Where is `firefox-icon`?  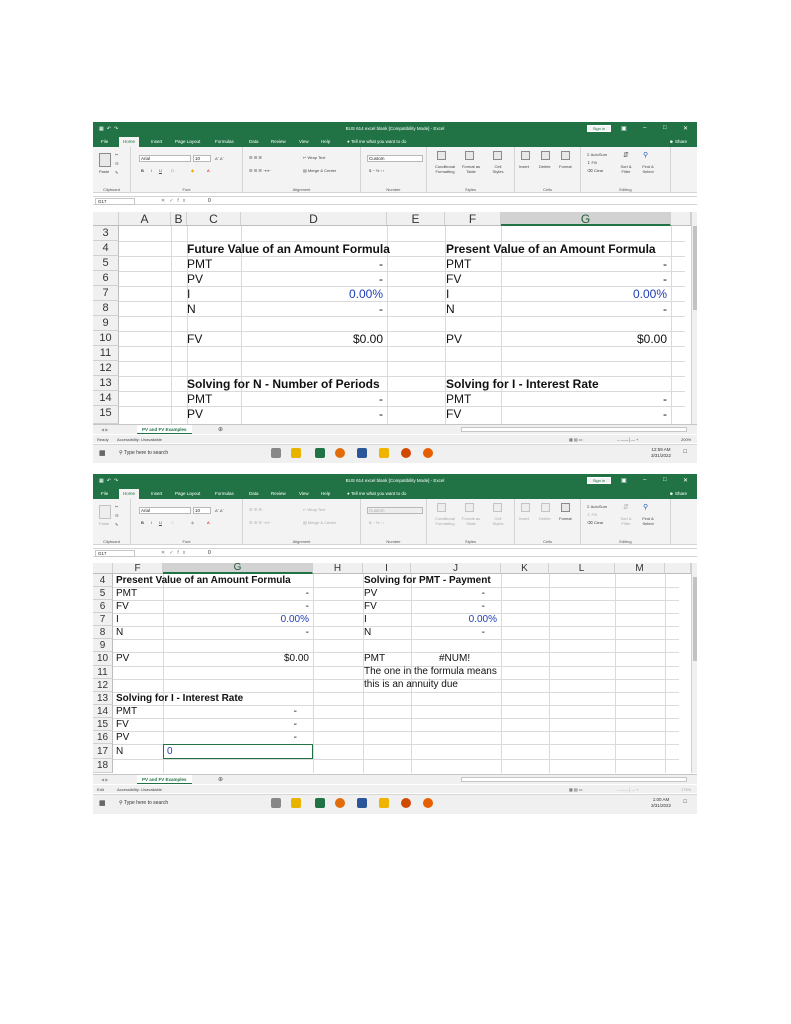 firefox-icon is located at coordinates (428, 803).